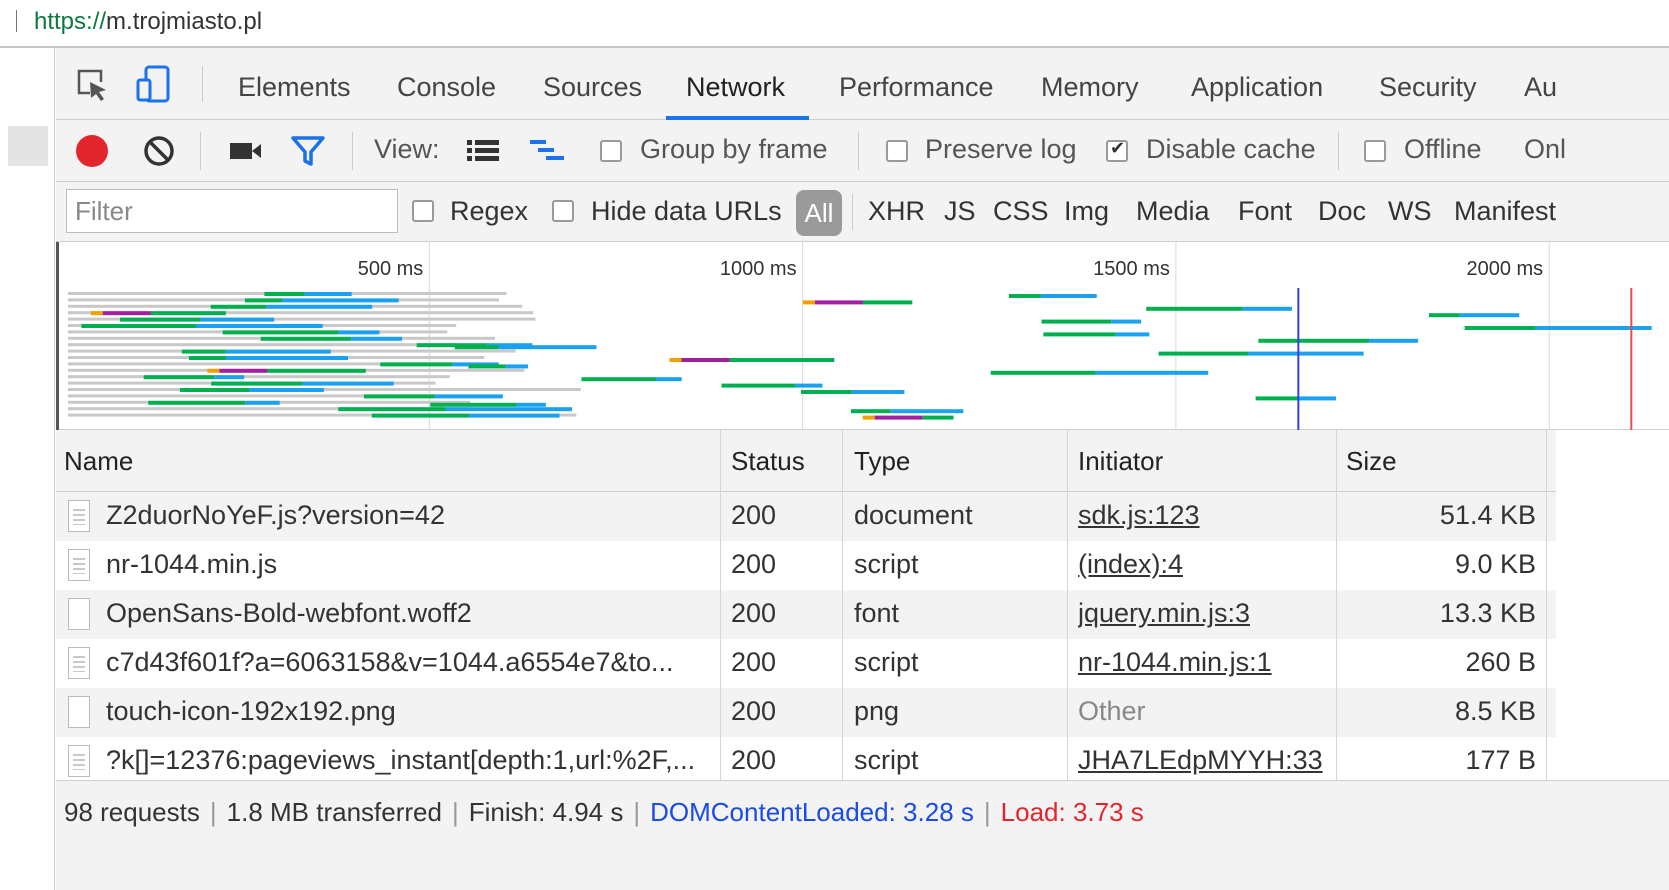 This screenshot has width=1669, height=890. Describe the element at coordinates (1371, 461) in the screenshot. I see `column-header-size: Size` at that location.